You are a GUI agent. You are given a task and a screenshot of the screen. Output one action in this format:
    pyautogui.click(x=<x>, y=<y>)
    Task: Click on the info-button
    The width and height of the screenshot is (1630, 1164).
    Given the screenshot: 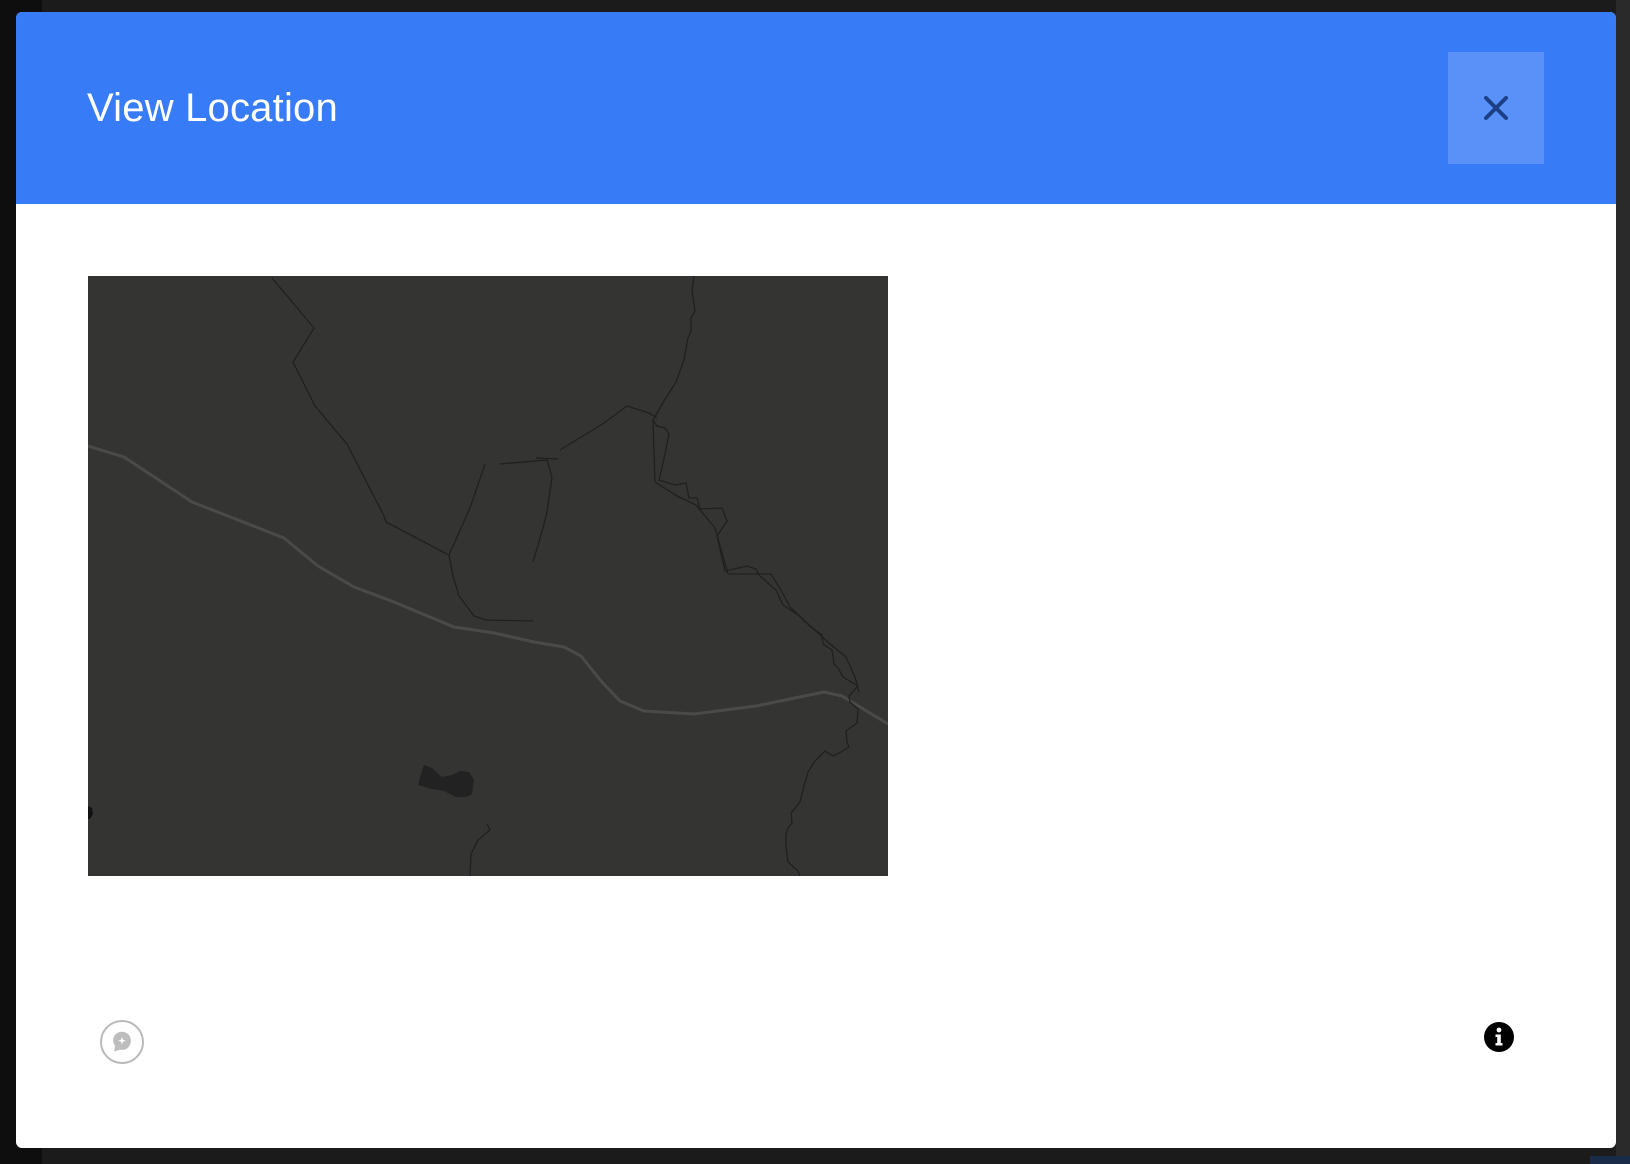 What is the action you would take?
    pyautogui.click(x=1499, y=1037)
    